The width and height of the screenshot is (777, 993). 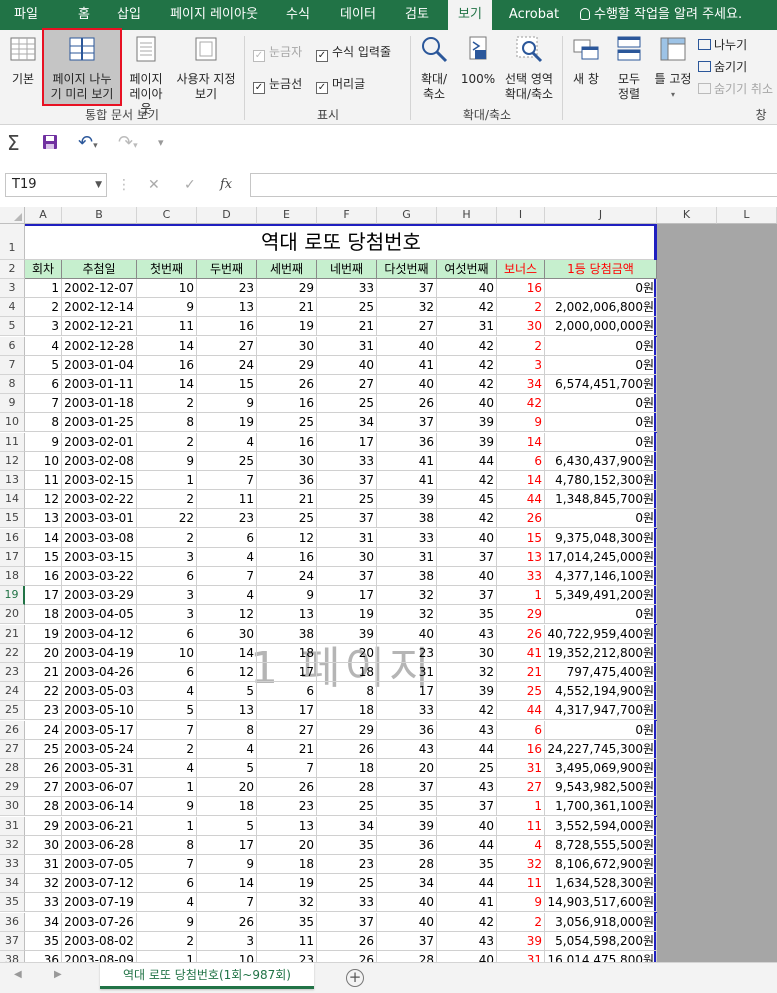 What do you see at coordinates (99, 365) in the screenshot?
I see `table-cell: 2003-01-04` at bounding box center [99, 365].